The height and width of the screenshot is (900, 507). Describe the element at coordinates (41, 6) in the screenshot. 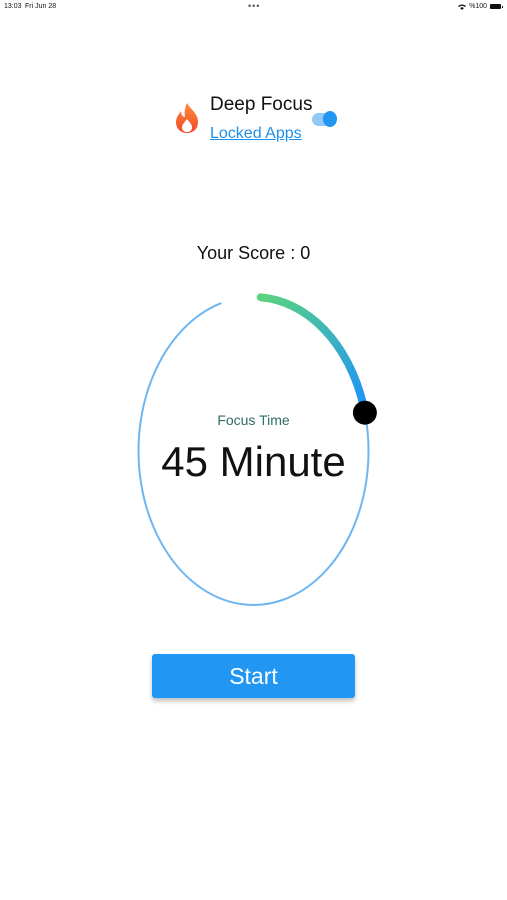

I see `status-date: Fri Jun 28` at that location.